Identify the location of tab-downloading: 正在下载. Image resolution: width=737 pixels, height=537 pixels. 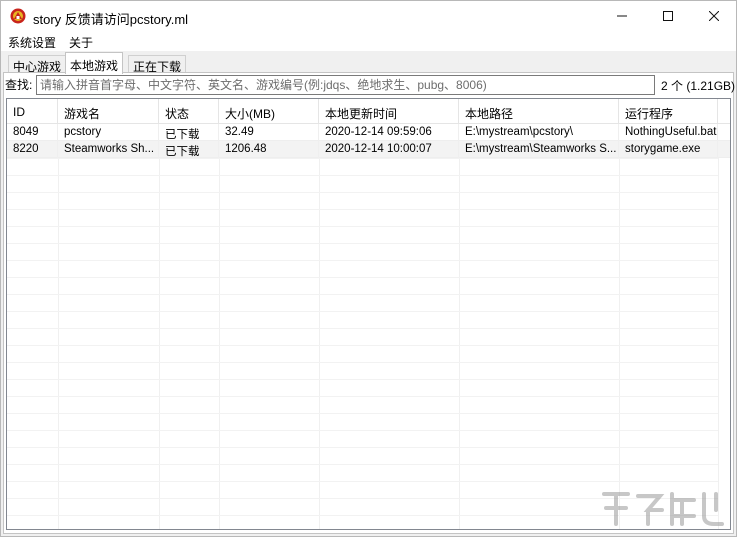
(157, 64).